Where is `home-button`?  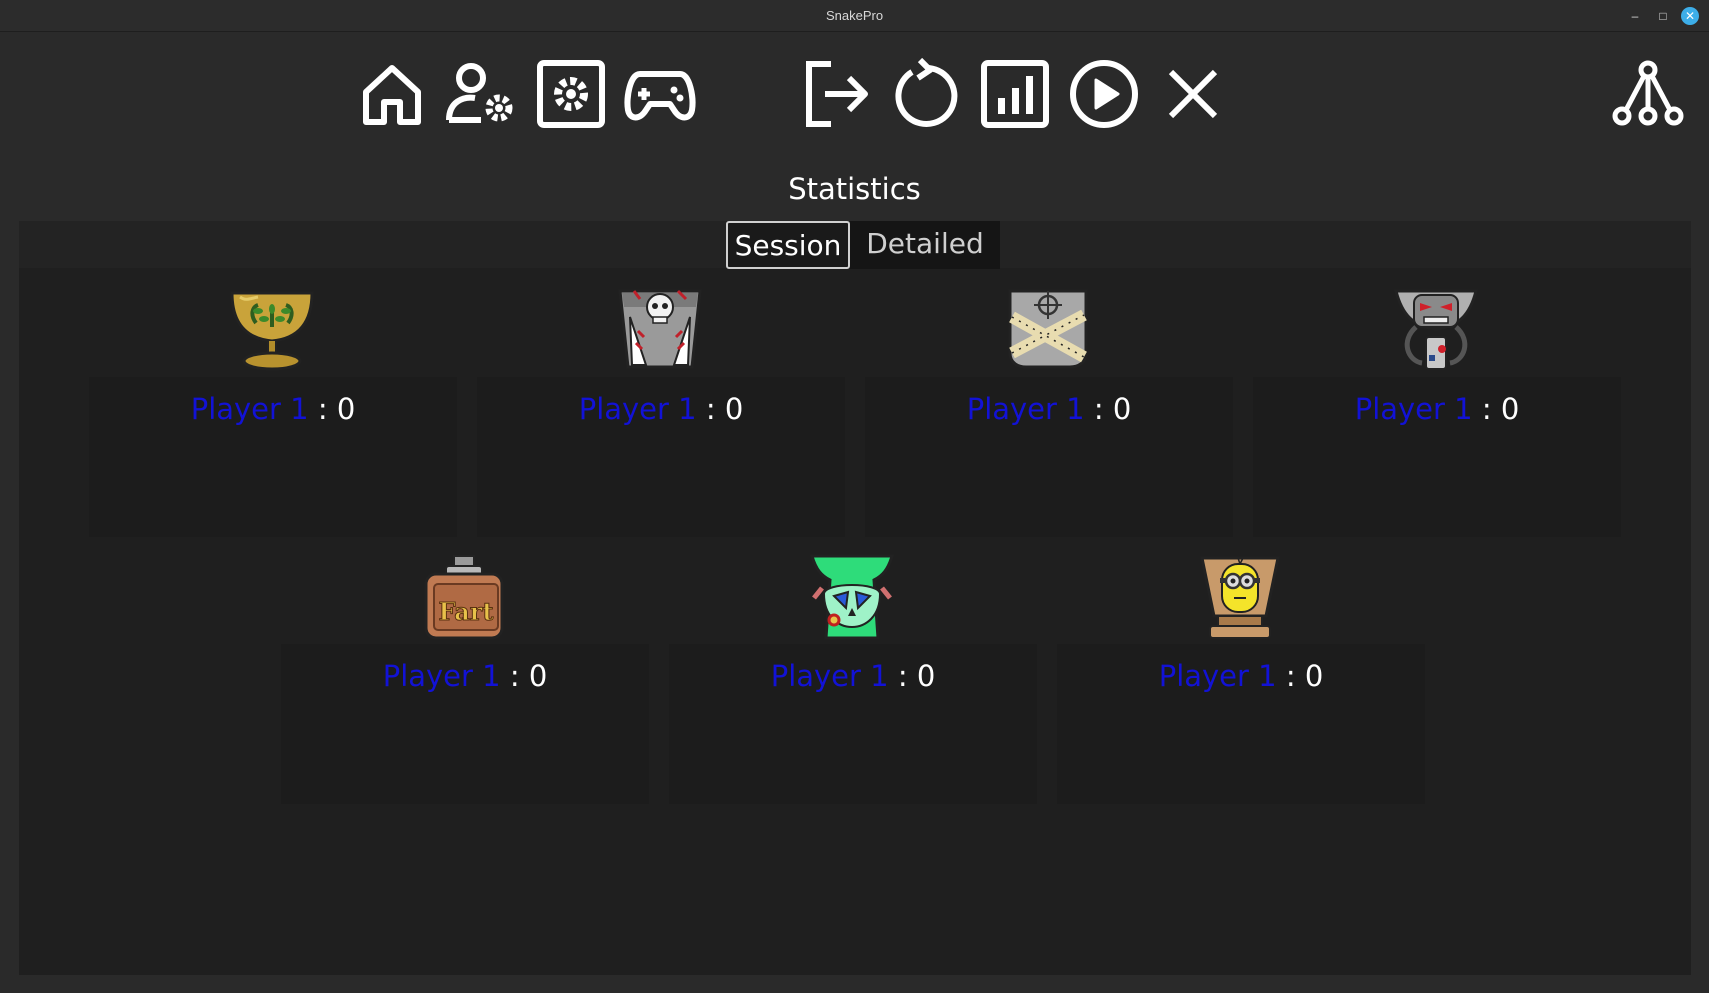 home-button is located at coordinates (392, 94).